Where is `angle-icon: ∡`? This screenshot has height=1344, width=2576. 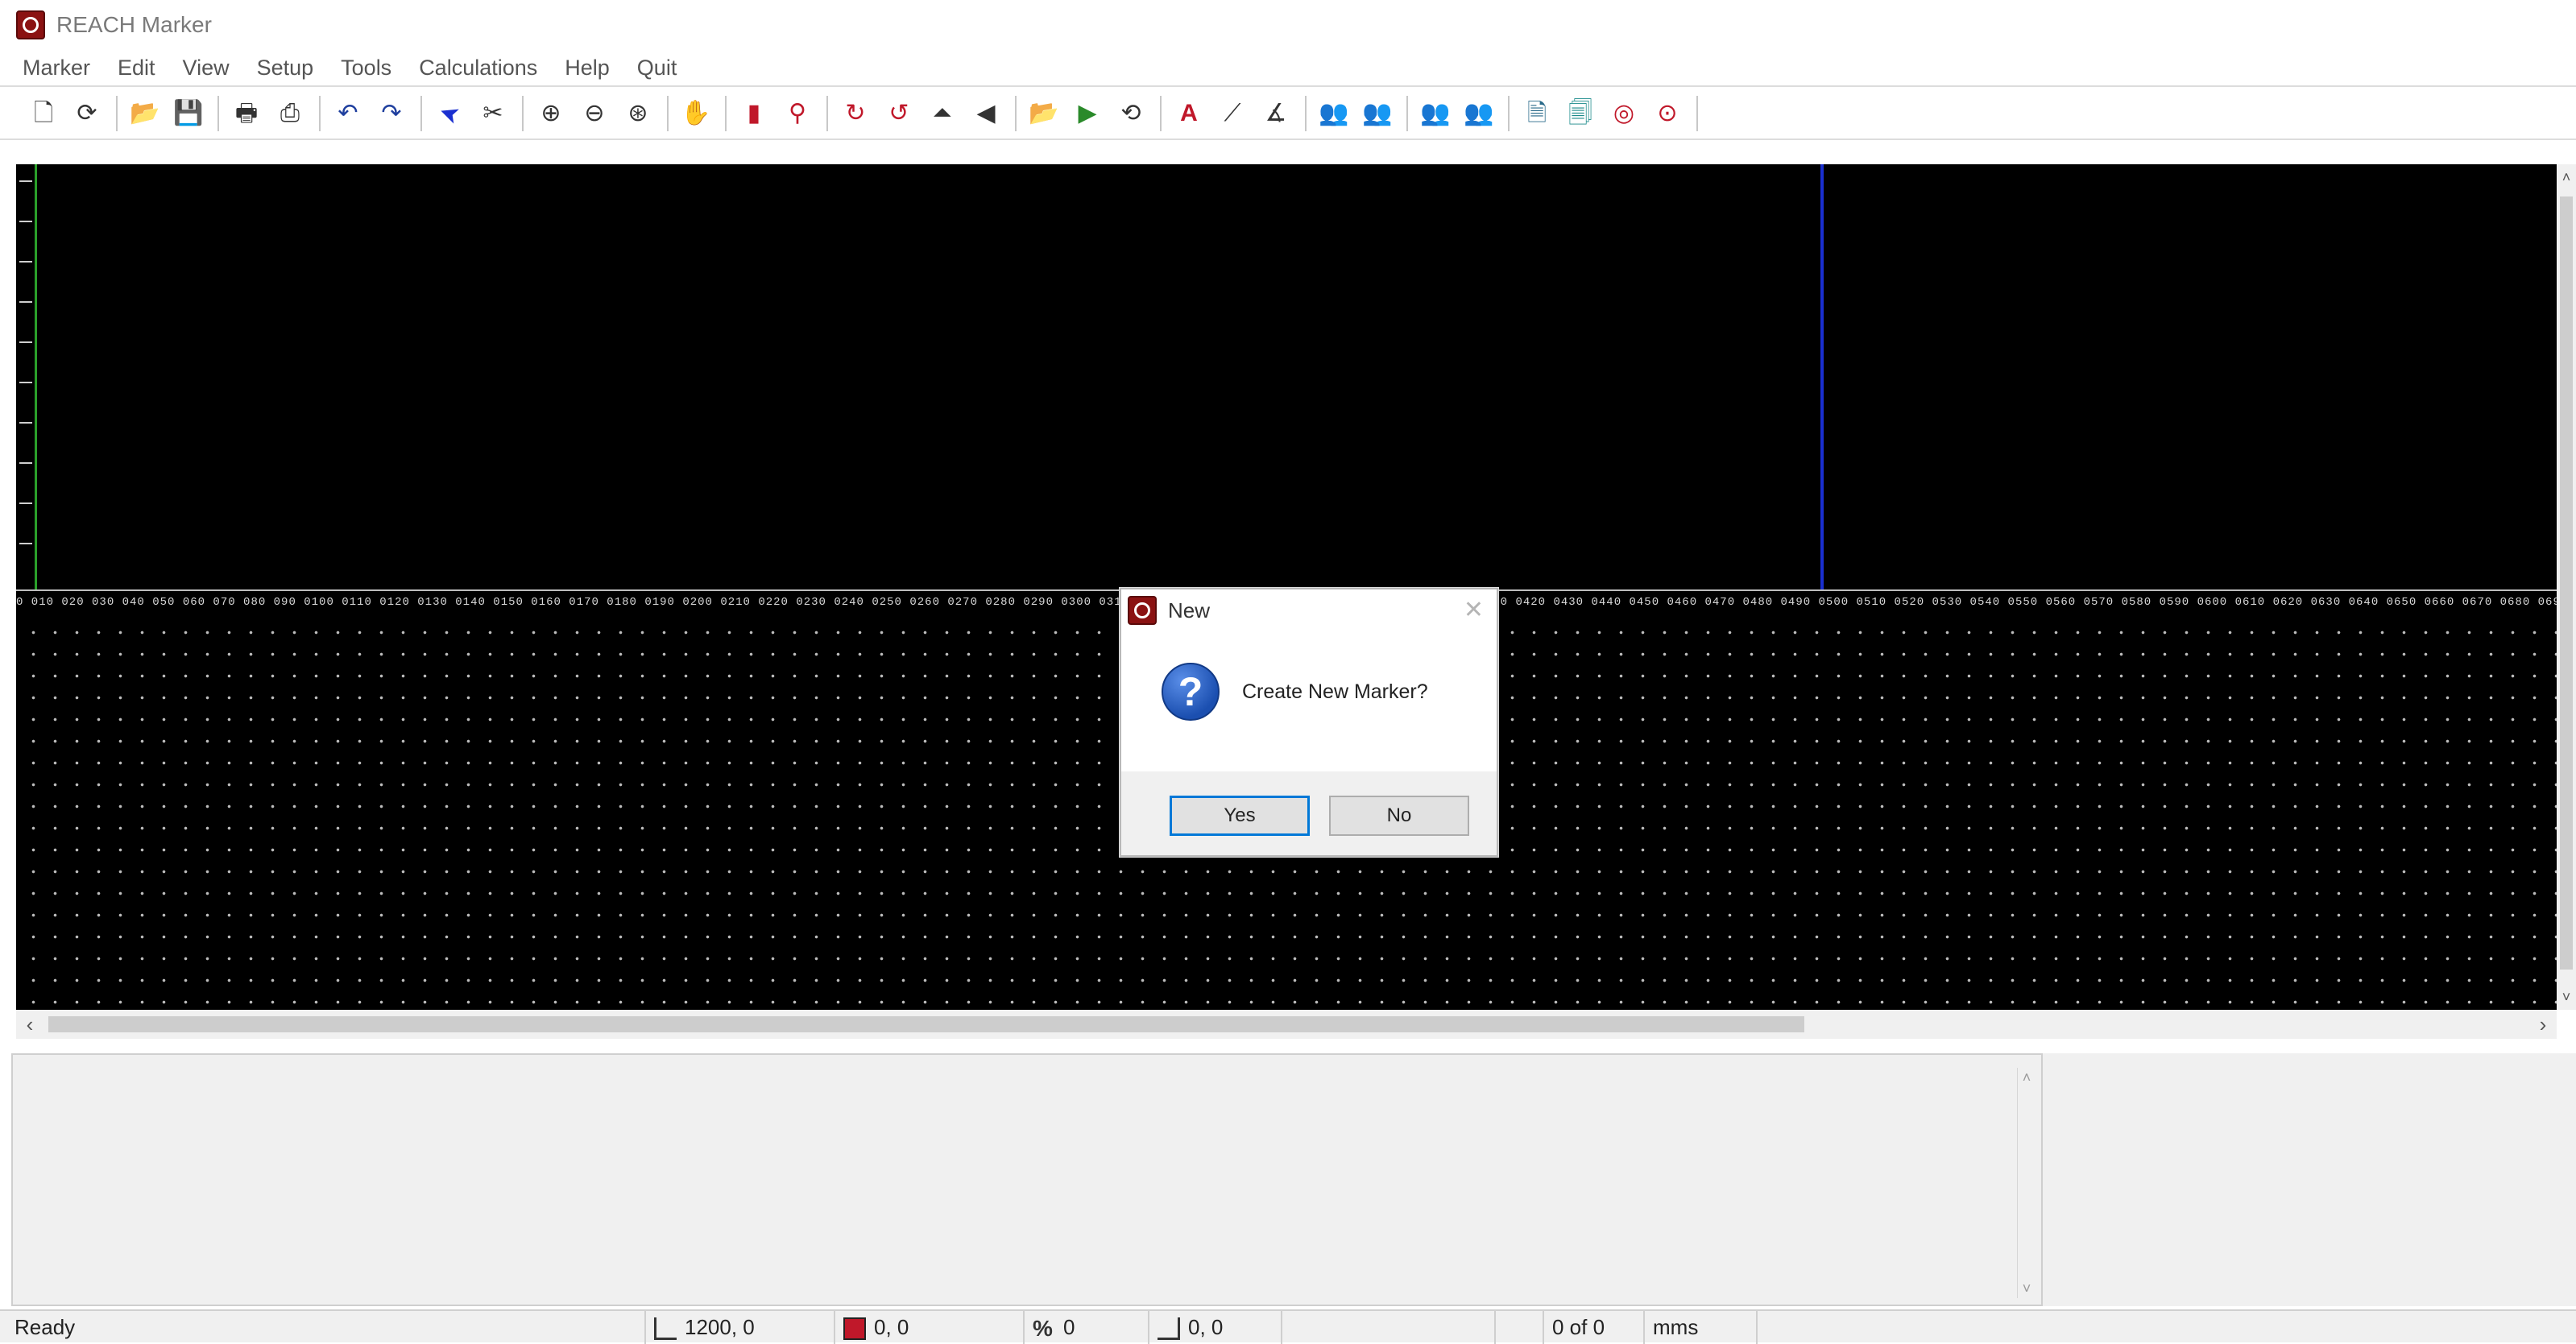 angle-icon: ∡ is located at coordinates (1276, 114).